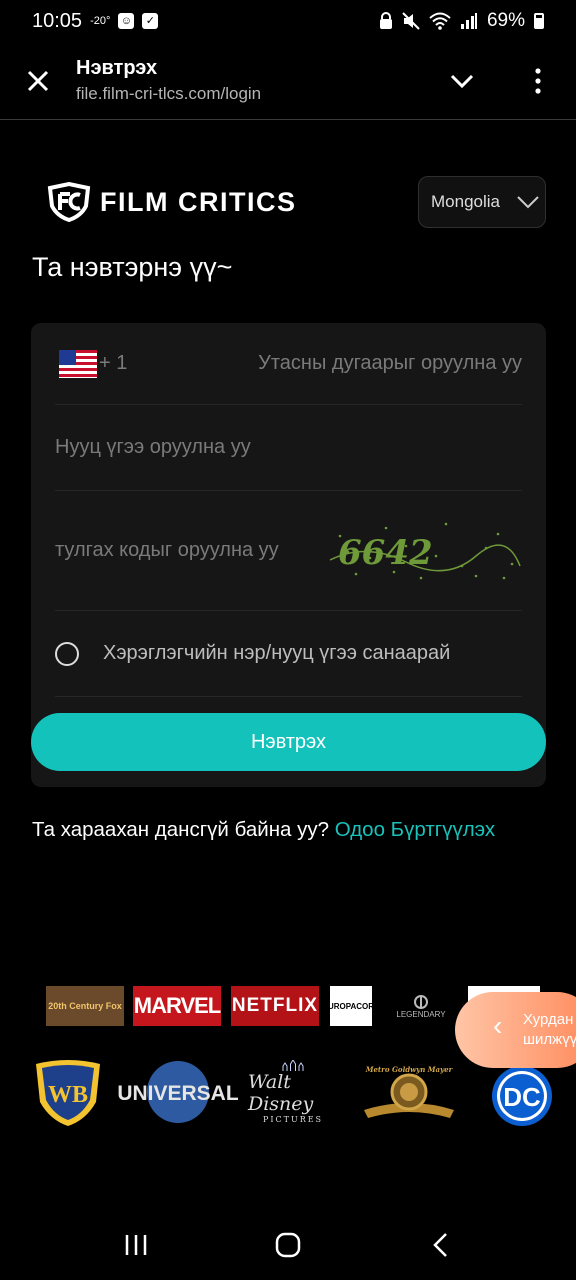 This screenshot has height=1280, width=576. Describe the element at coordinates (132, 267) in the screenshot. I see `welcome-heading: Та нэвтэрнэ үү~` at that location.